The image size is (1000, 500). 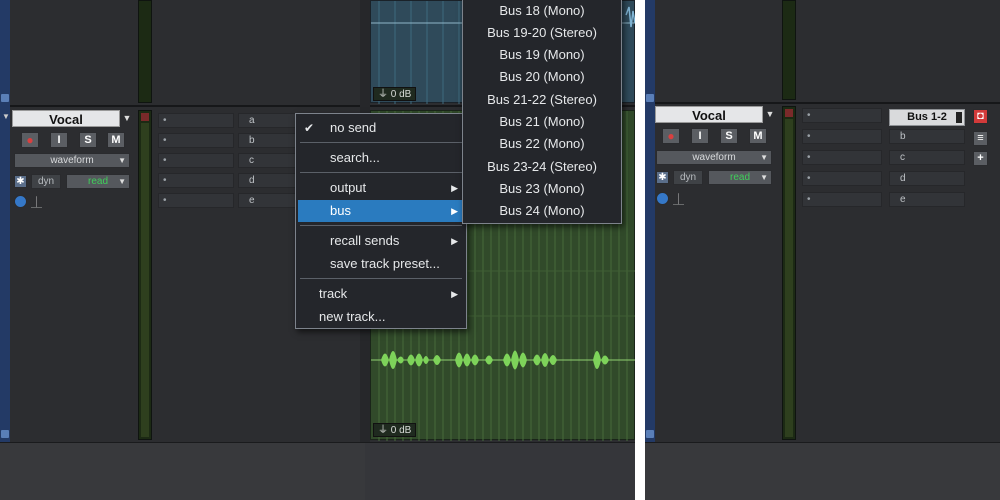 I want to click on checkmark-icon: ✔, so click(x=309, y=128).